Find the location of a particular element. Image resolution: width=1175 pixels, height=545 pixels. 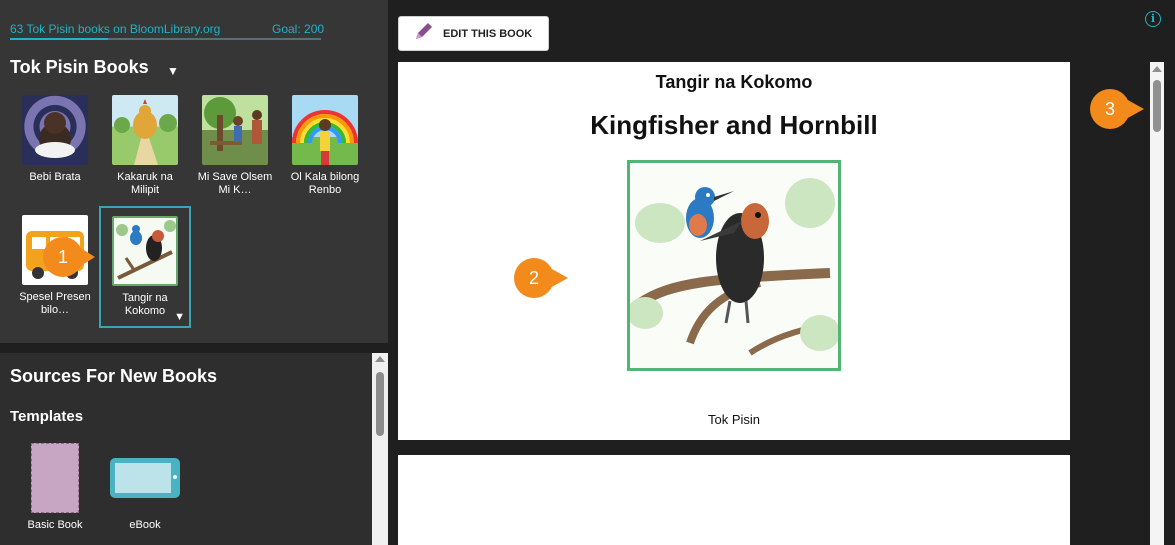

book-item: Bebi Brata is located at coordinates (55, 139).